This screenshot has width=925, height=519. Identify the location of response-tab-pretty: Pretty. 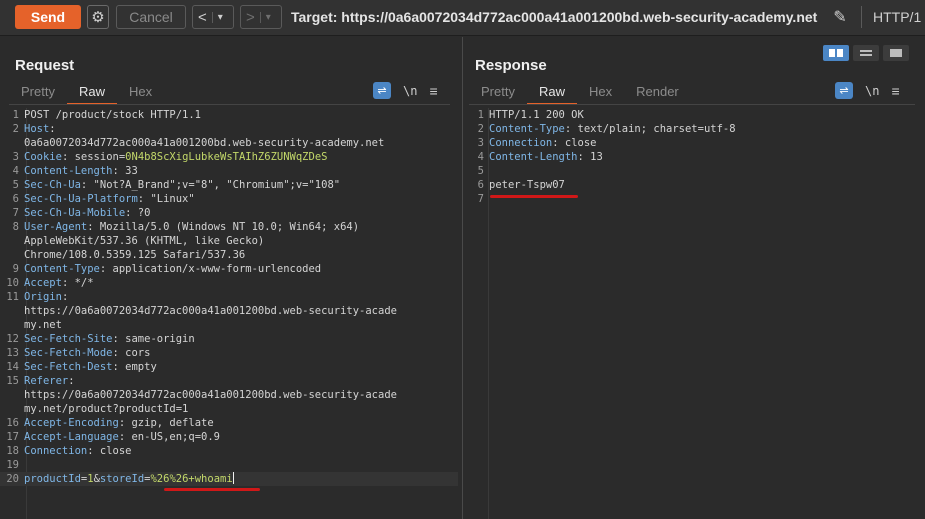
(498, 94).